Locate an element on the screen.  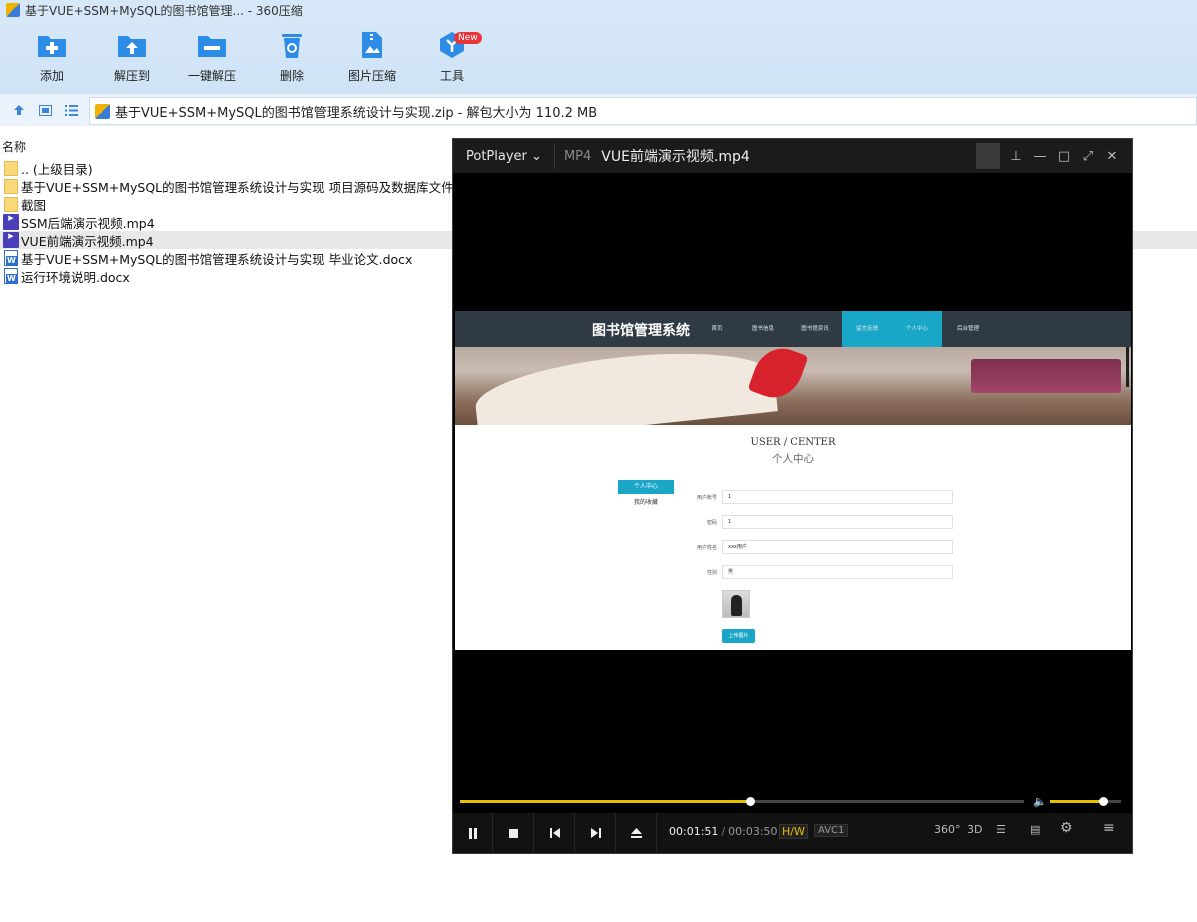
extract-to-label: 解压到 is located at coordinates (131, 76).